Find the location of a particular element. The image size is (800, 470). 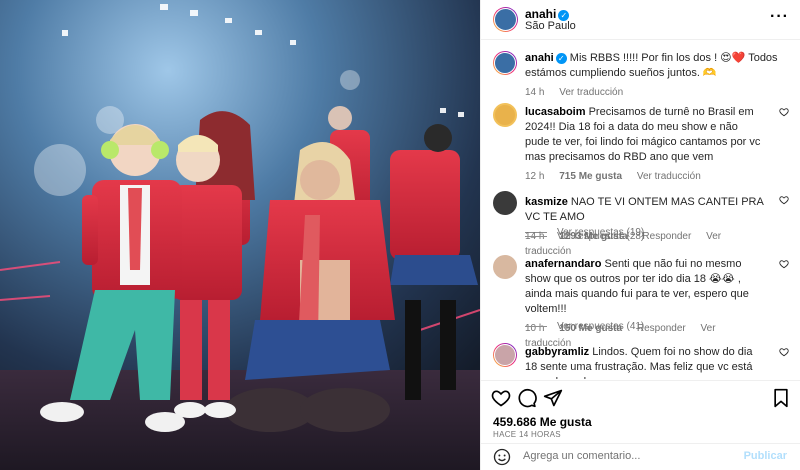

more-options-icon: ··· is located at coordinates (779, 17).